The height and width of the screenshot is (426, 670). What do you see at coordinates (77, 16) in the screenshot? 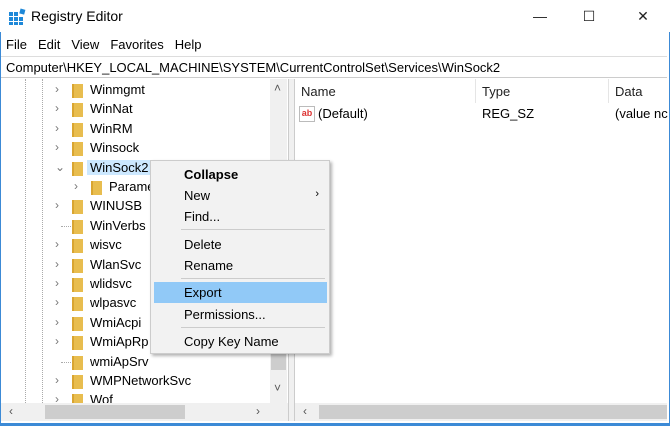
I see `window-title: Registry Editor` at bounding box center [77, 16].